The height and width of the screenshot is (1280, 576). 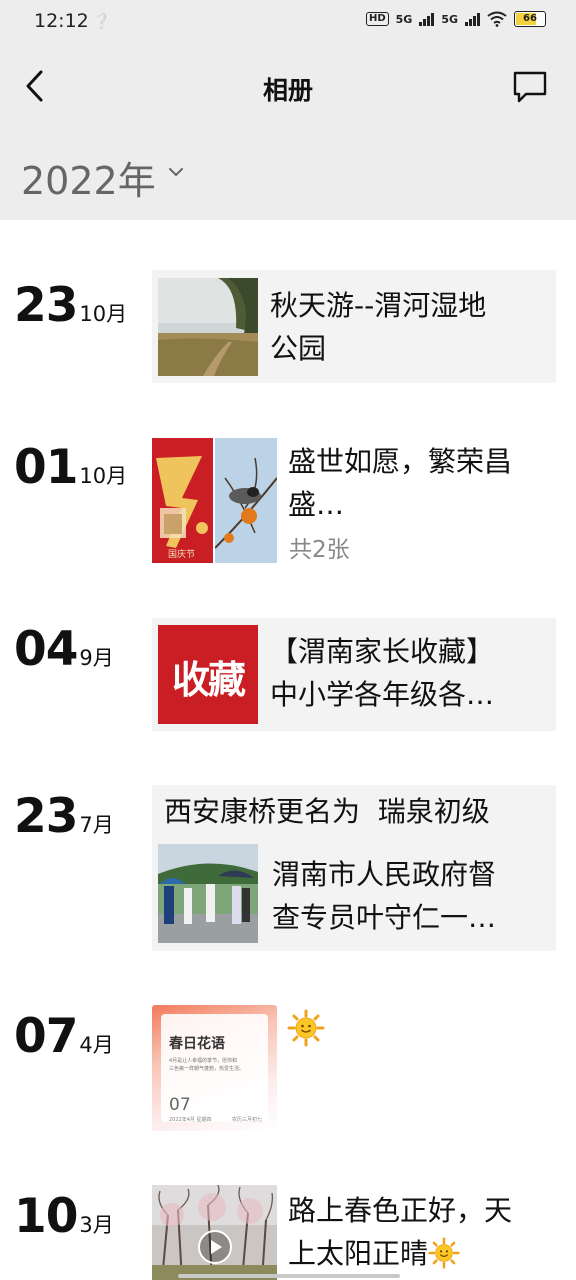 What do you see at coordinates (207, 1069) in the screenshot?
I see `card-body-line: 三色第一样朝气蓬勃，热爱生活。` at bounding box center [207, 1069].